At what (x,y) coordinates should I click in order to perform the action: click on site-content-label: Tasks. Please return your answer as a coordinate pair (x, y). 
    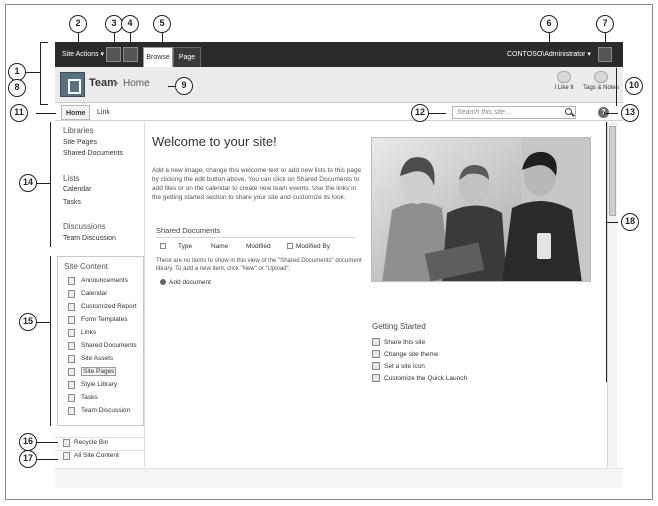
    Looking at the image, I should click on (89, 397).